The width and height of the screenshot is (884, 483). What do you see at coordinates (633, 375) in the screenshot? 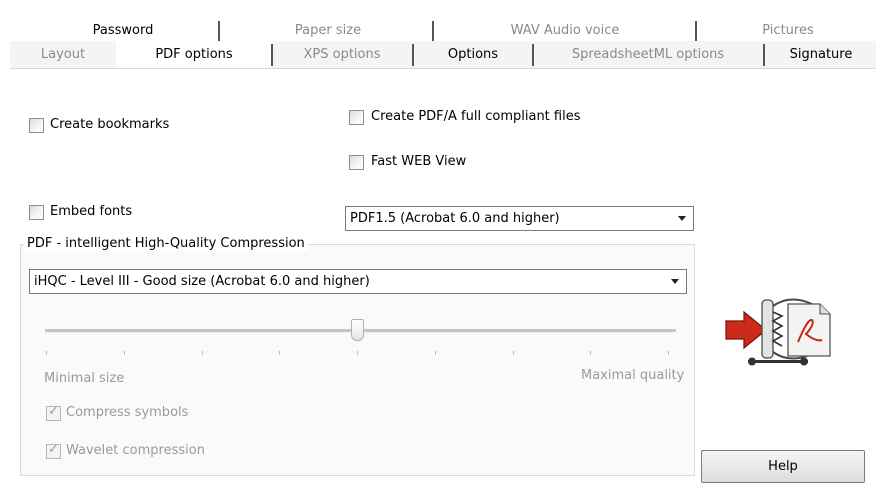
I see `slider-max-label: Maximal quality` at bounding box center [633, 375].